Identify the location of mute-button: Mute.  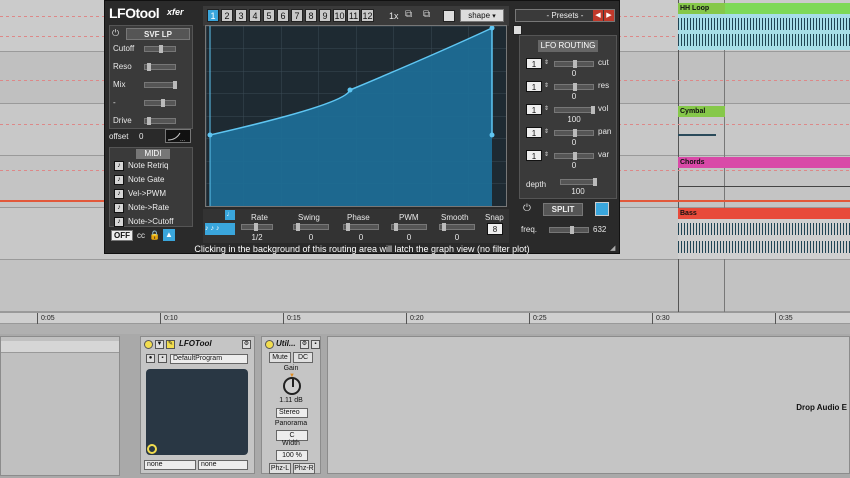
(280, 357).